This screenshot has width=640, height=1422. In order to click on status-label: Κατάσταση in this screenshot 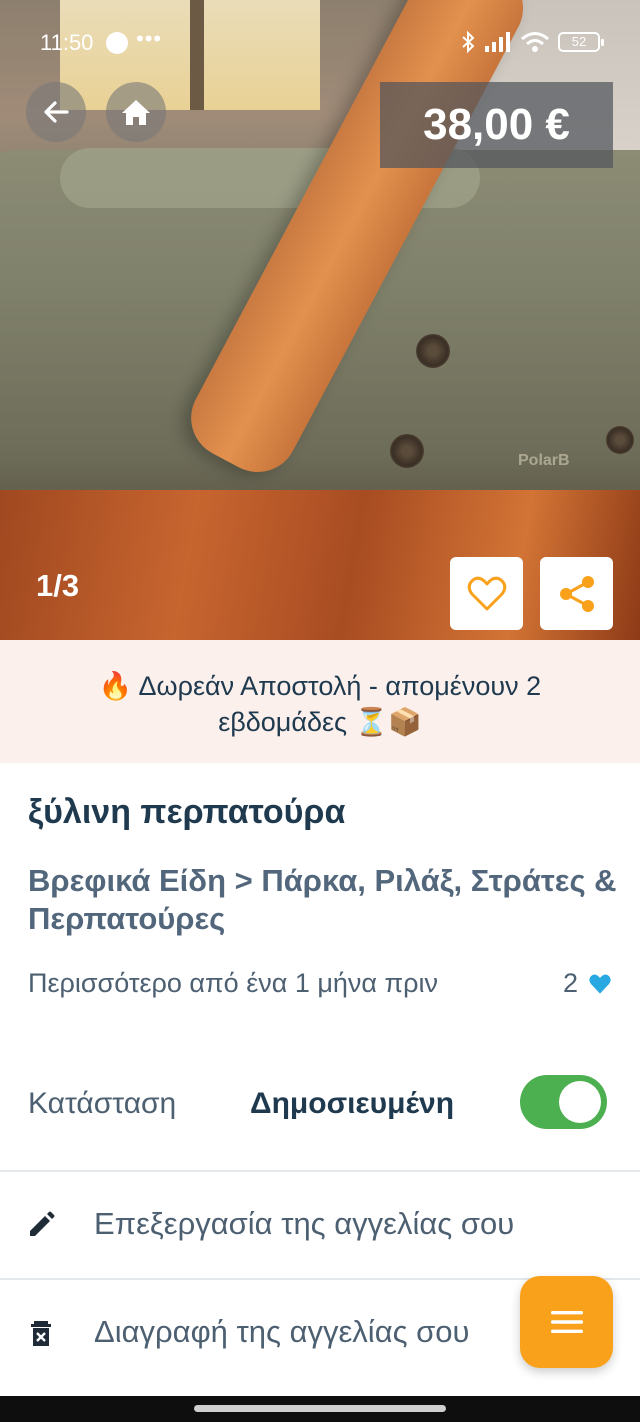, I will do `click(102, 1103)`.